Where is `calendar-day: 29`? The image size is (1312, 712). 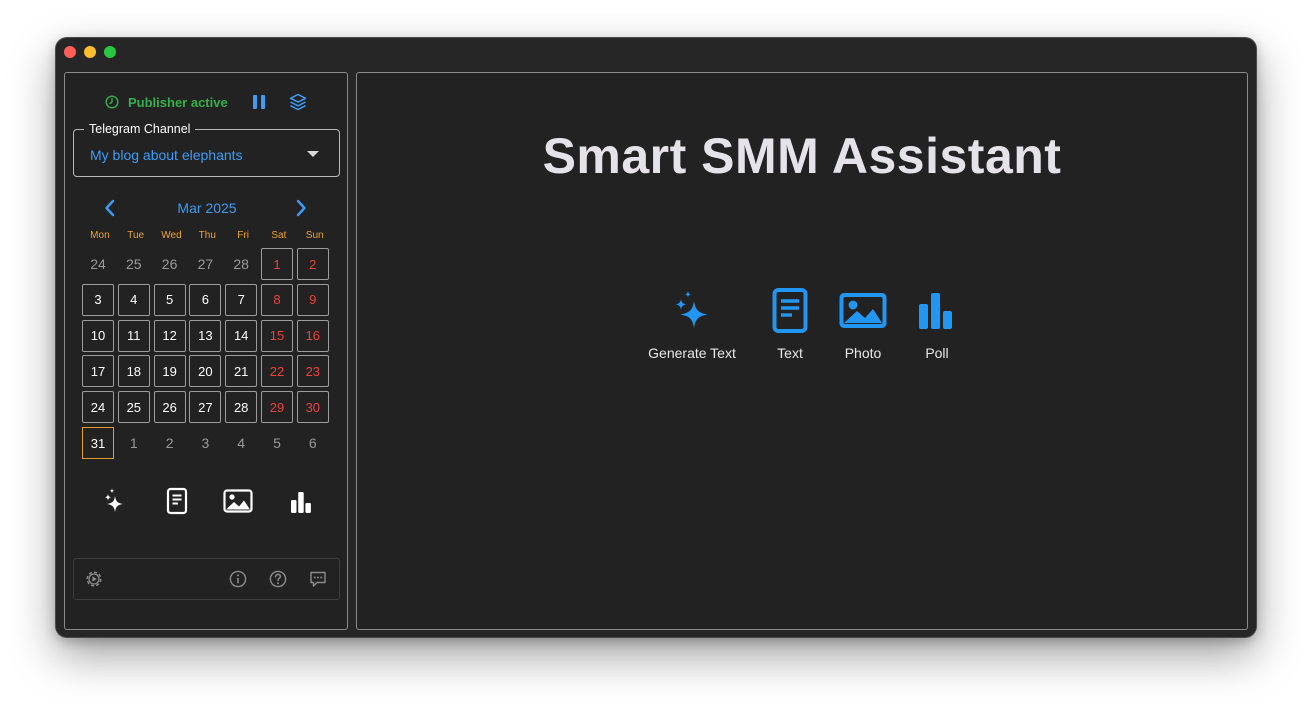 calendar-day: 29 is located at coordinates (277, 407).